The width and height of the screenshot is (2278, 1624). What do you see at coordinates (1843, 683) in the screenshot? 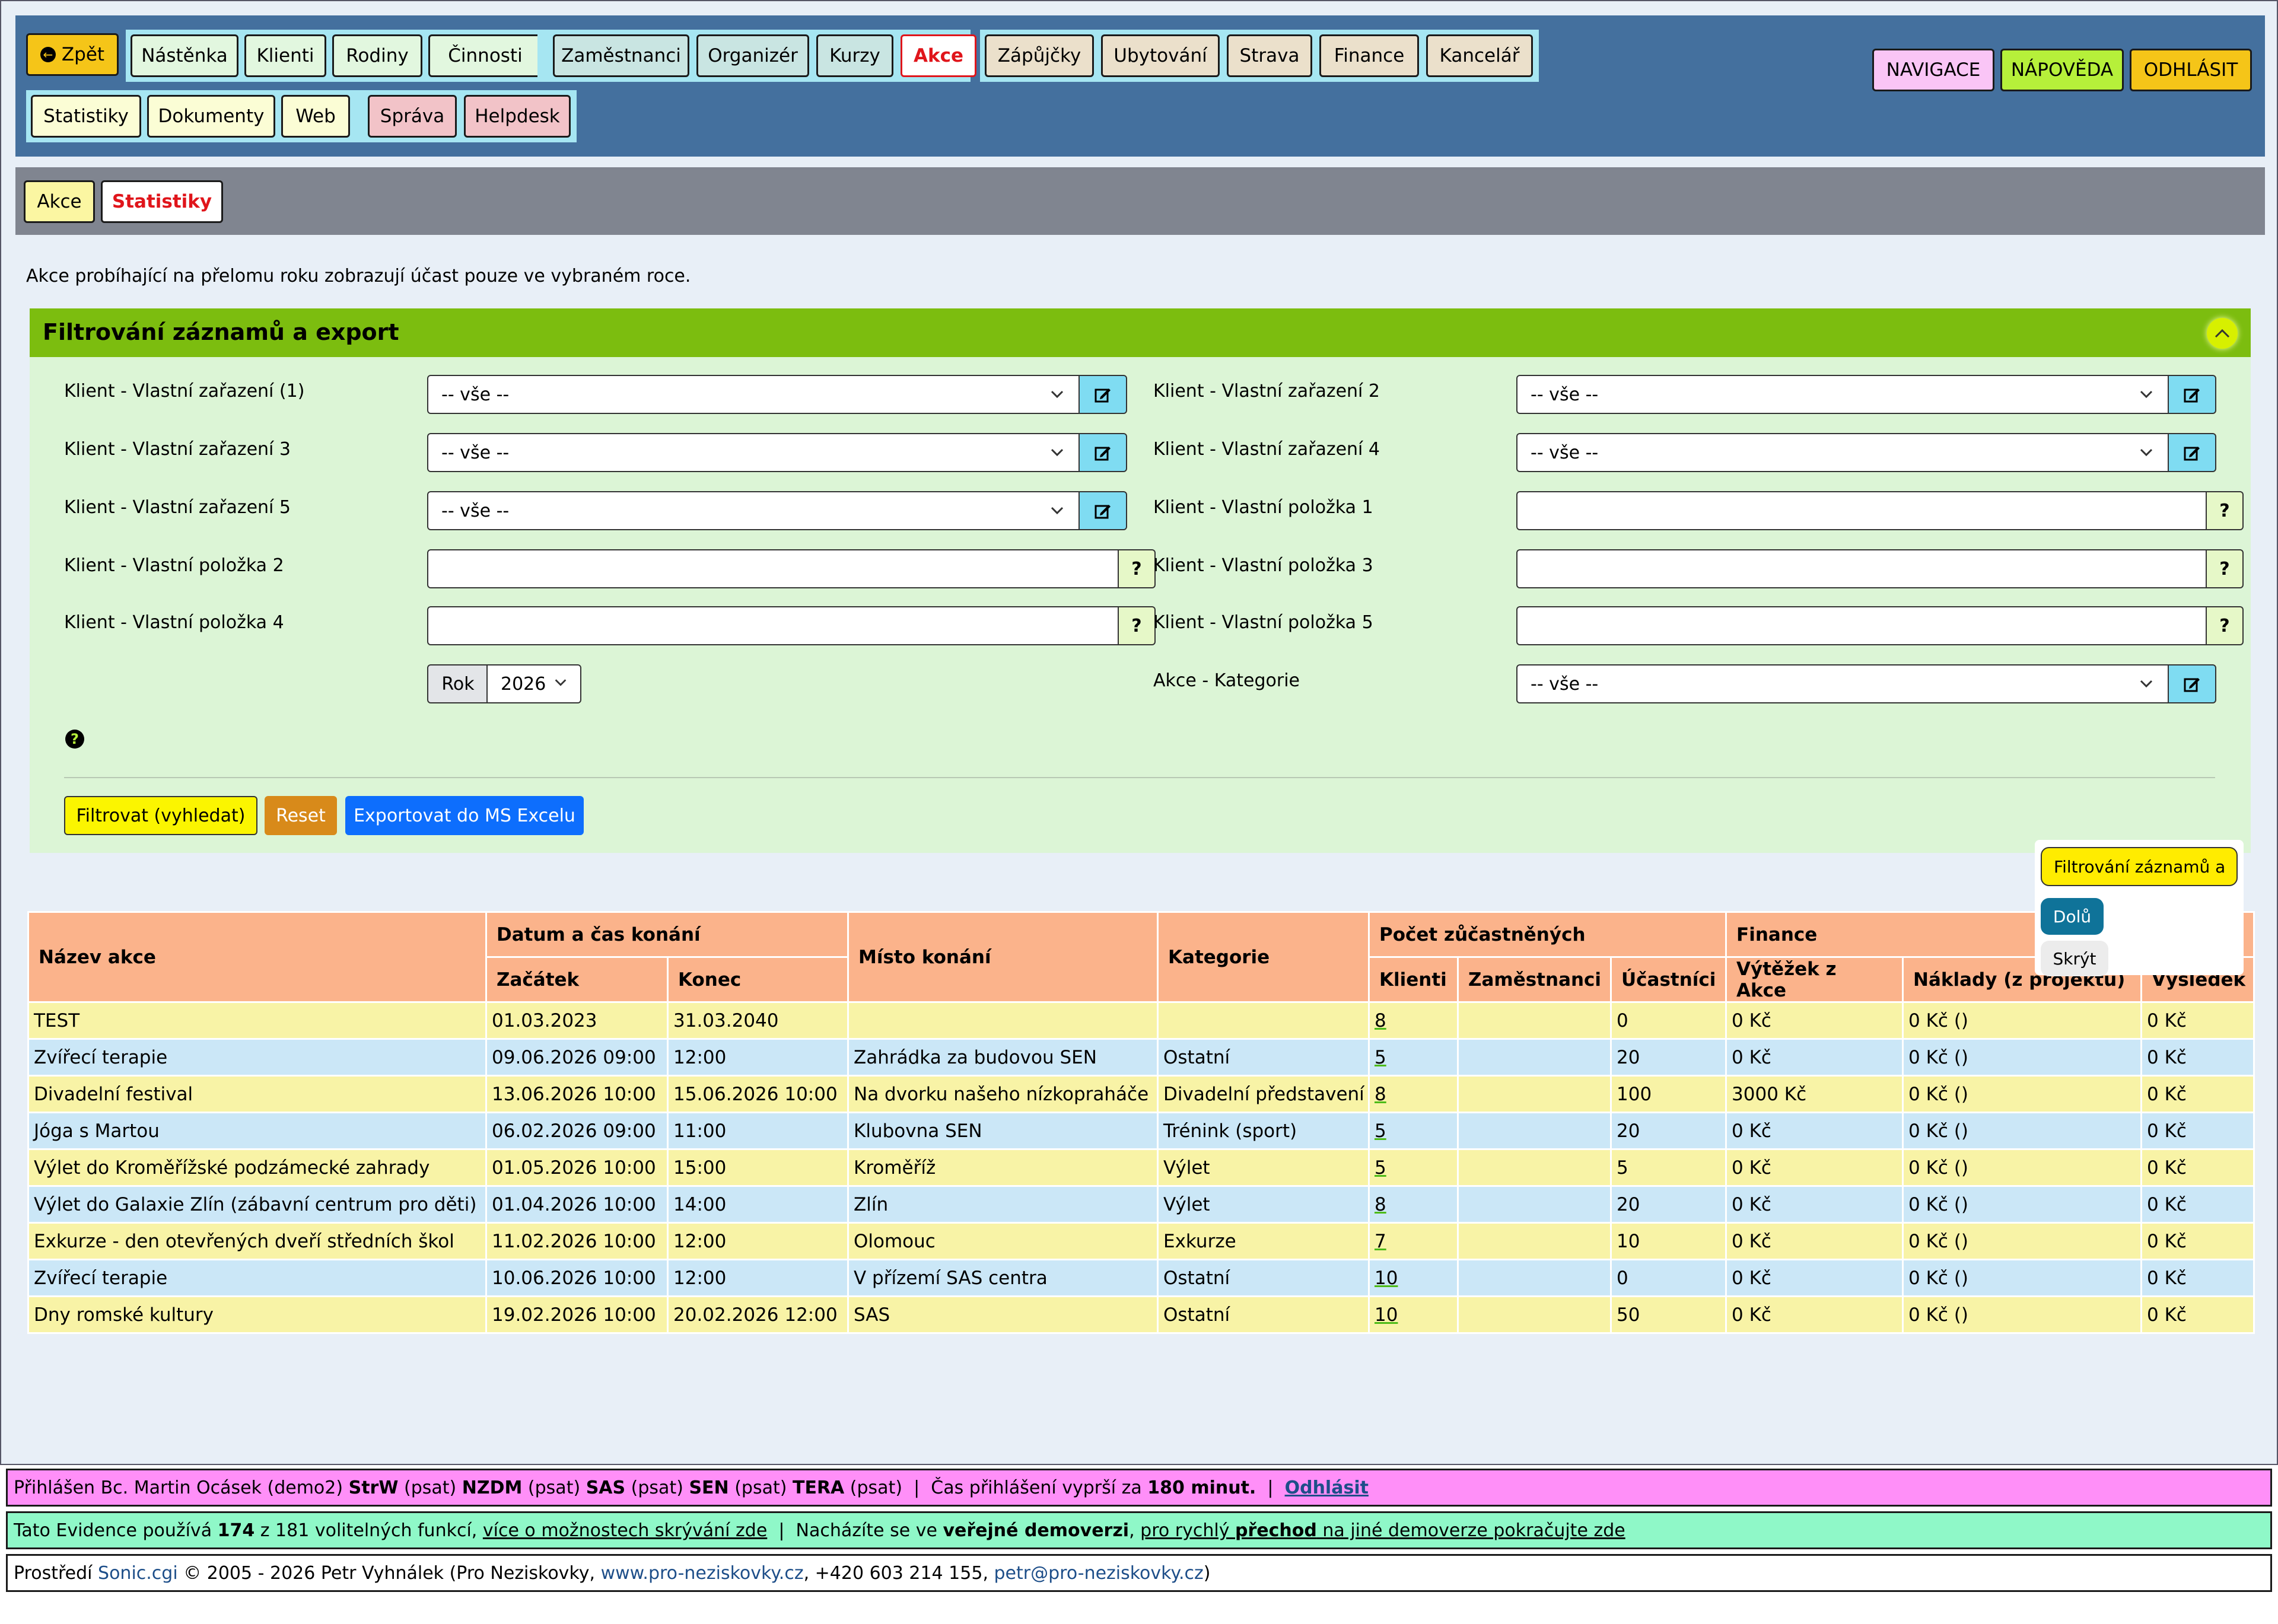
I see `select-category: -- vše --` at bounding box center [1843, 683].